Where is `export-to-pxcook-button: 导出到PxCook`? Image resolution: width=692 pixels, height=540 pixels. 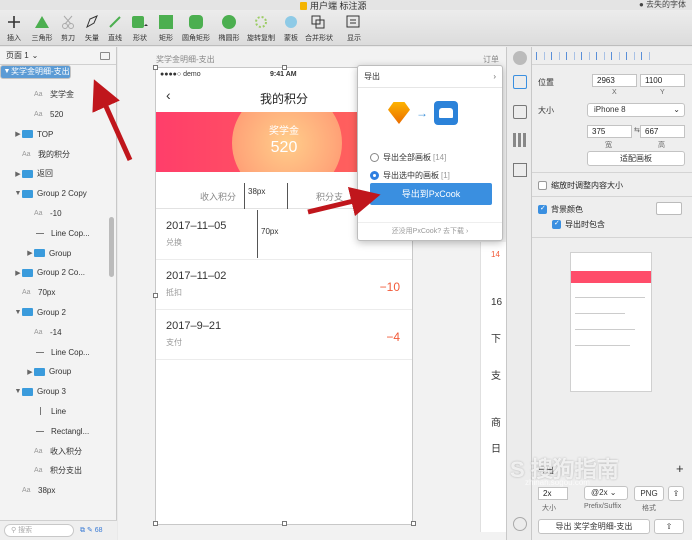
export-to-pxcook-button: 导出到PxCook is located at coordinates (431, 194).